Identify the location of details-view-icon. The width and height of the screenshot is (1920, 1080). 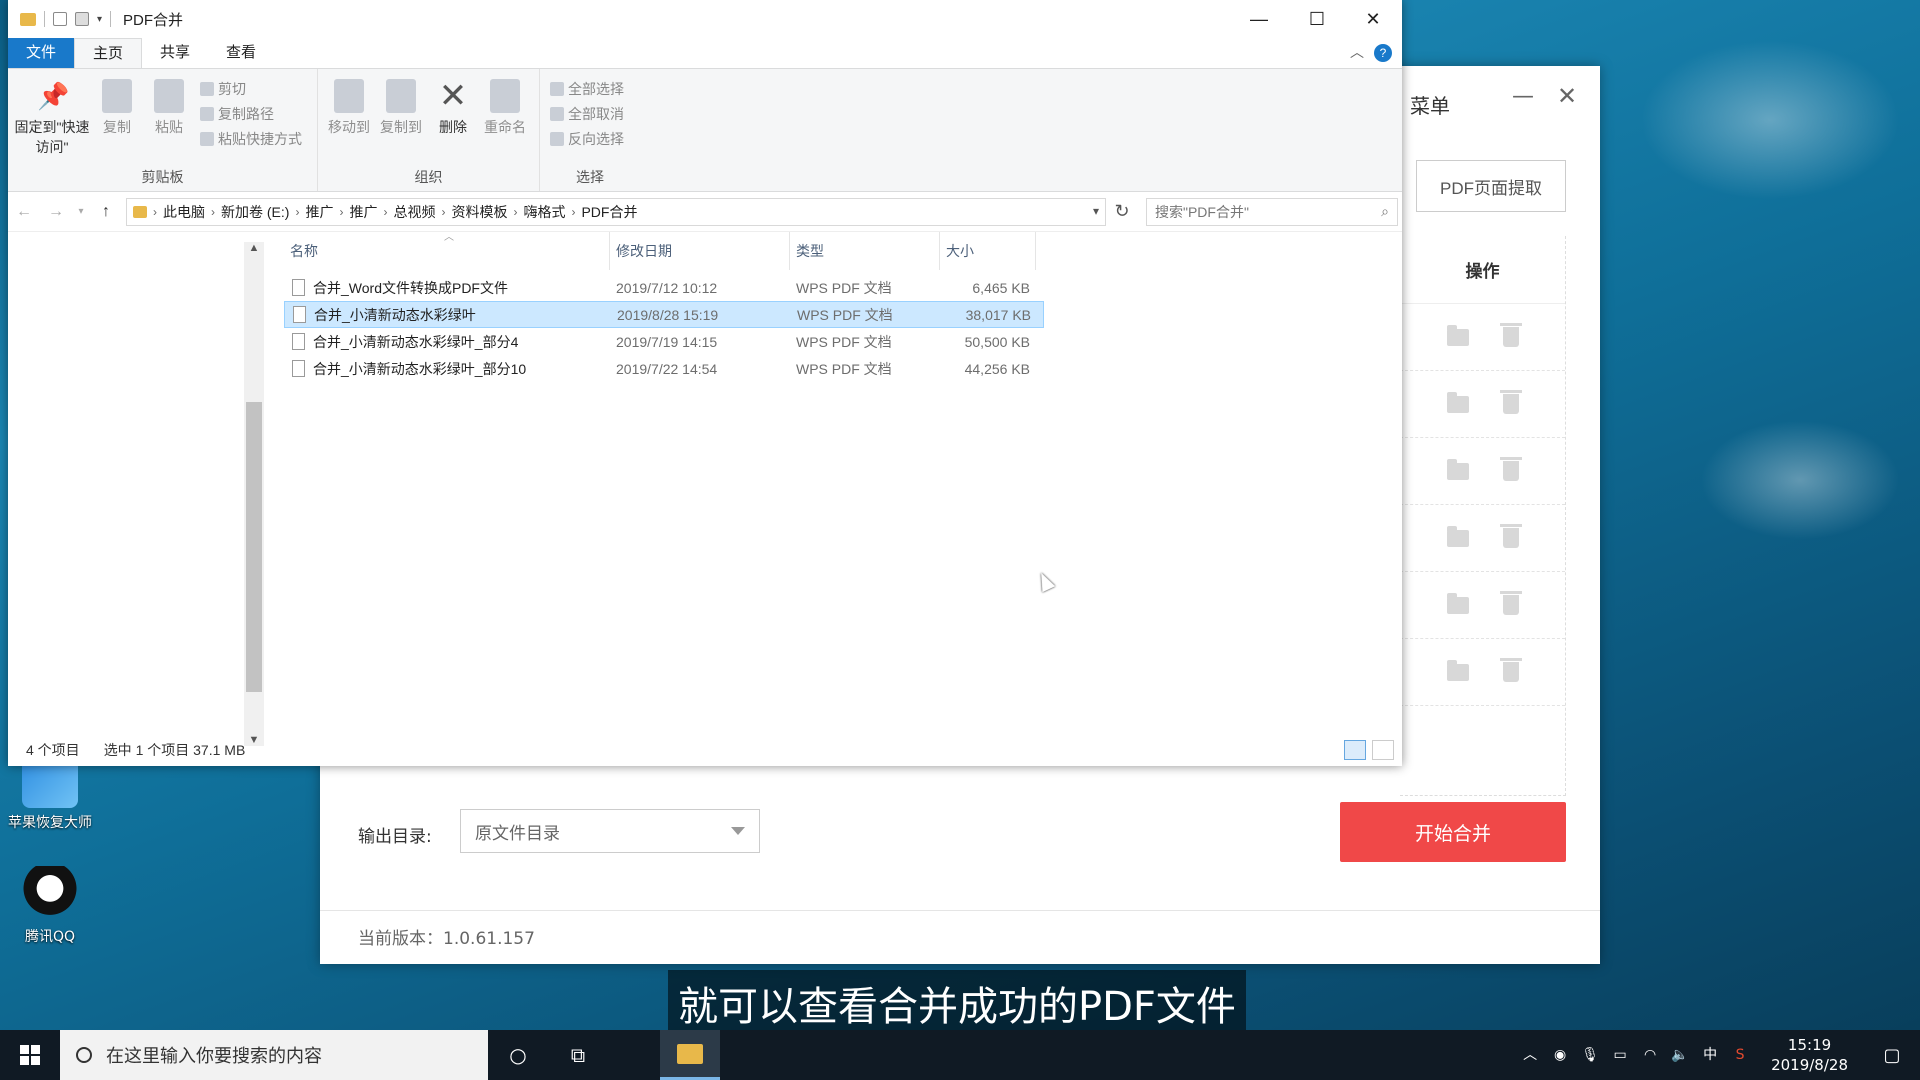
(1355, 750).